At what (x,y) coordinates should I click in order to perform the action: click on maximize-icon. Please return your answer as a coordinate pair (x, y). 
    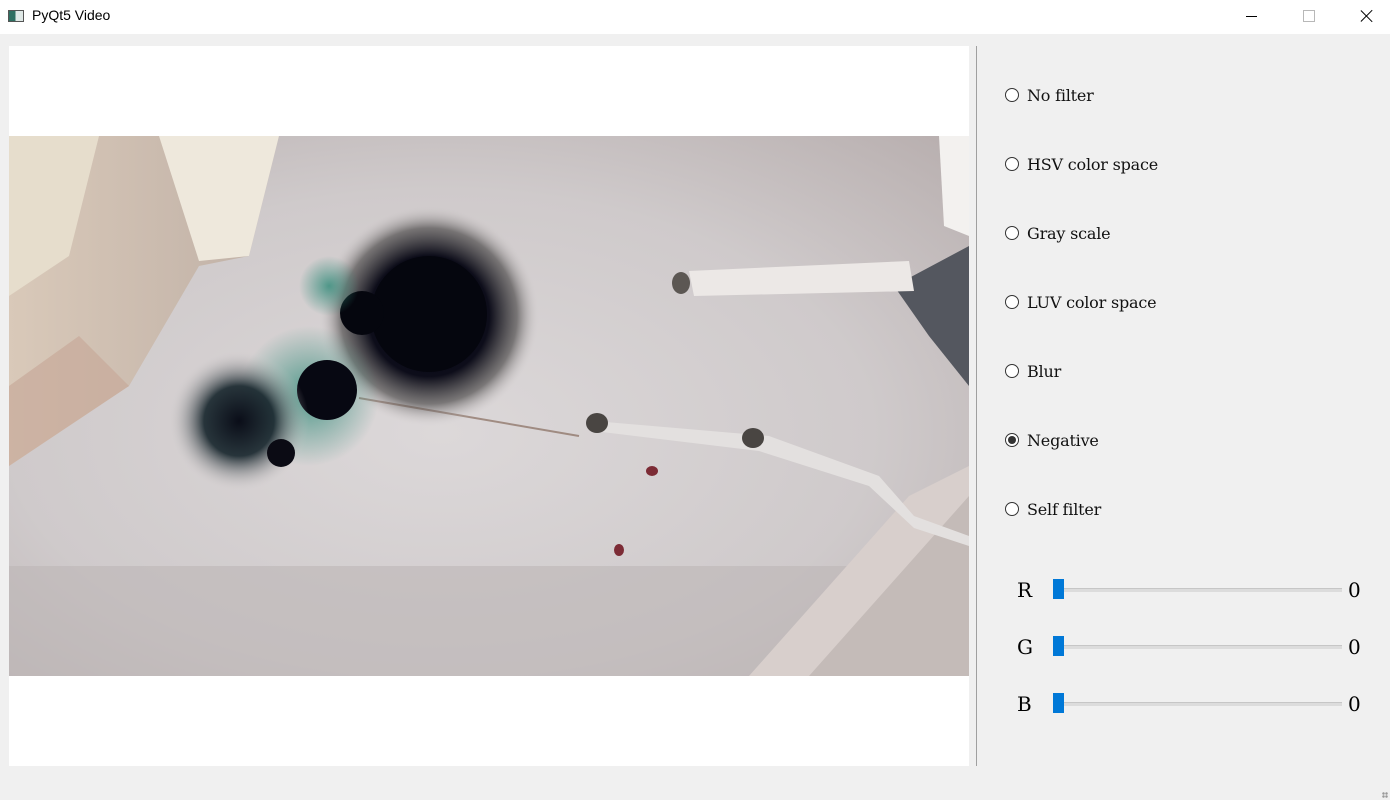
    Looking at the image, I should click on (1309, 16).